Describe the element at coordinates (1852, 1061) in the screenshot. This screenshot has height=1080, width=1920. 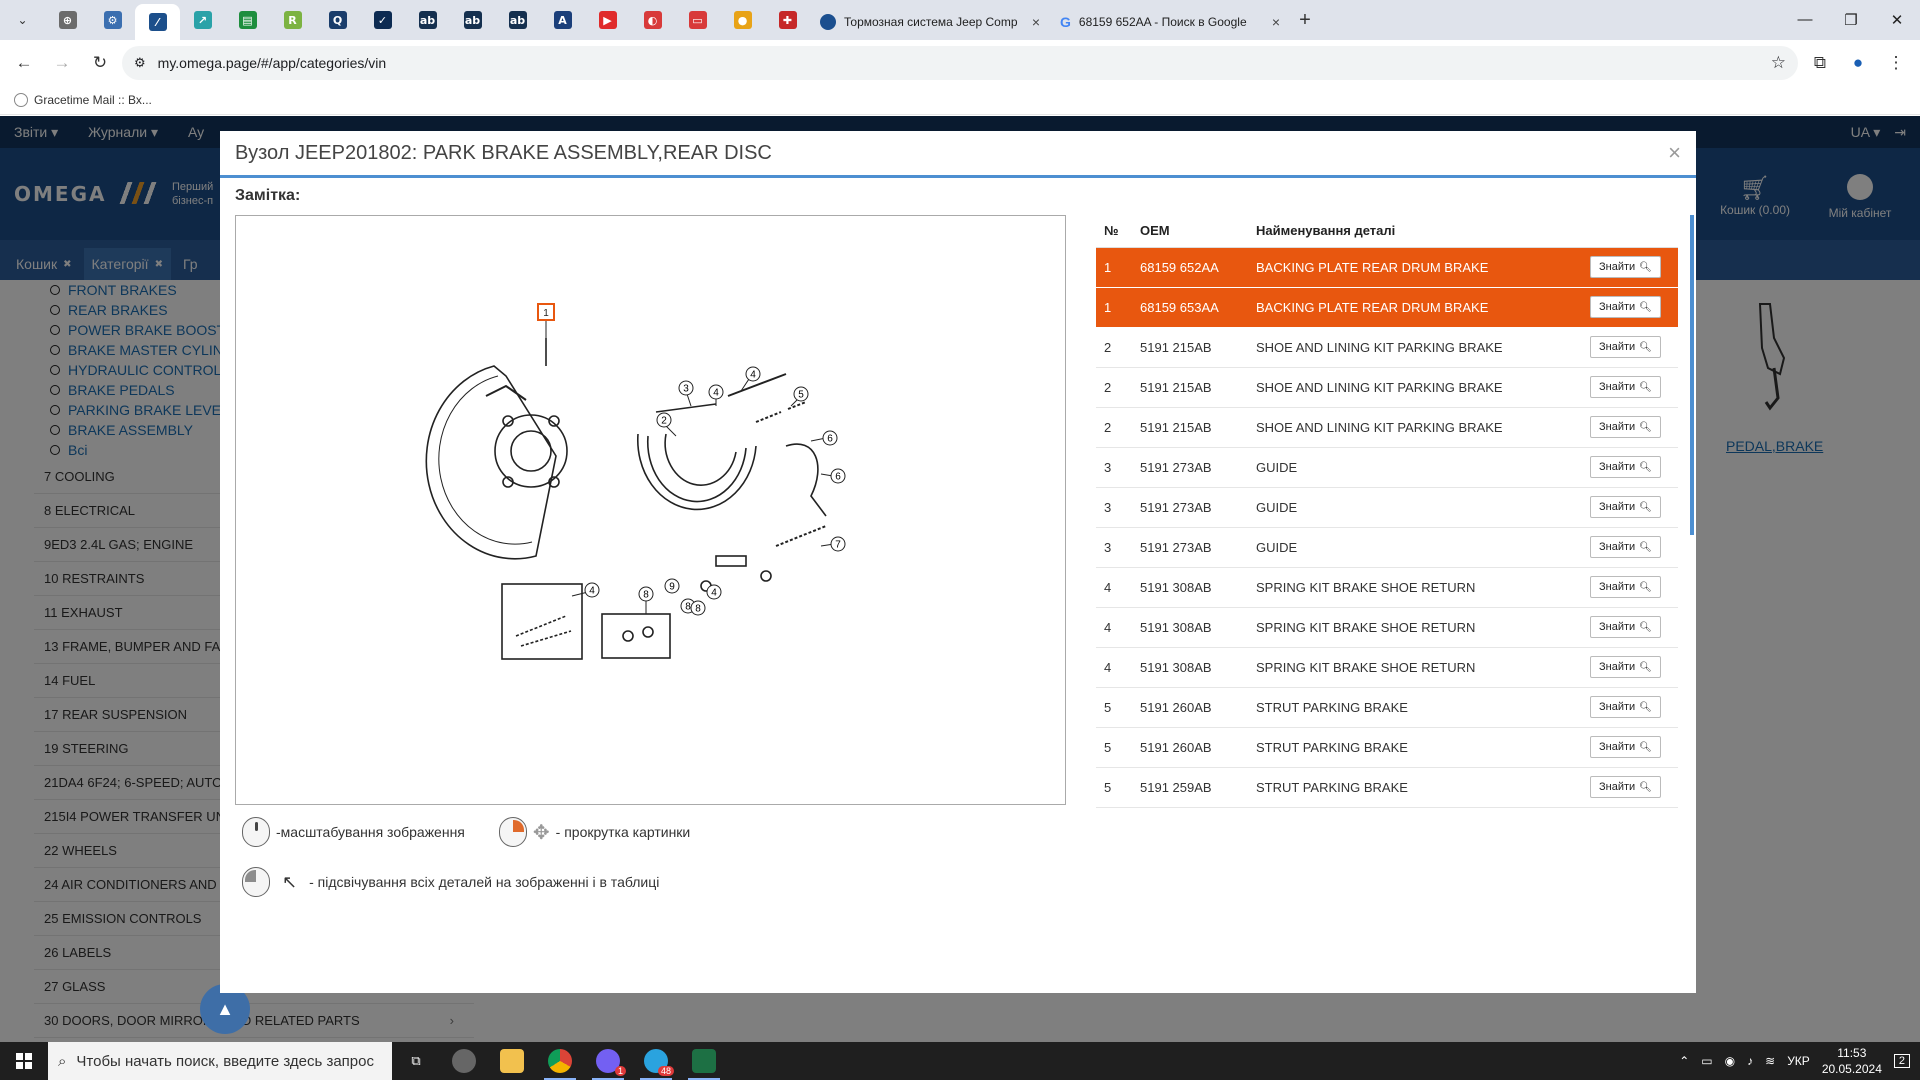
I see `clock: 11:53 20.05.2024` at that location.